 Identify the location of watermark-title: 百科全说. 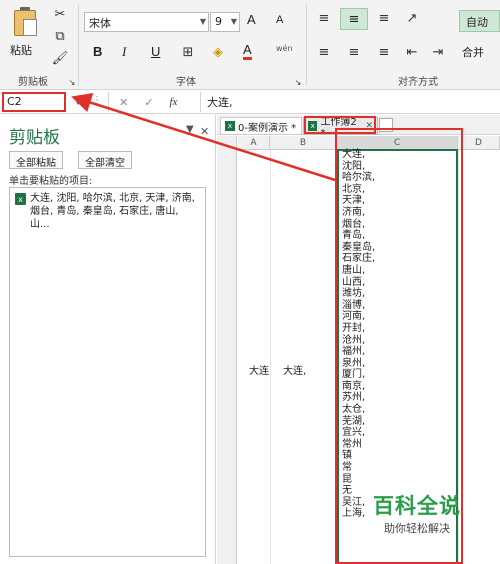
(417, 506).